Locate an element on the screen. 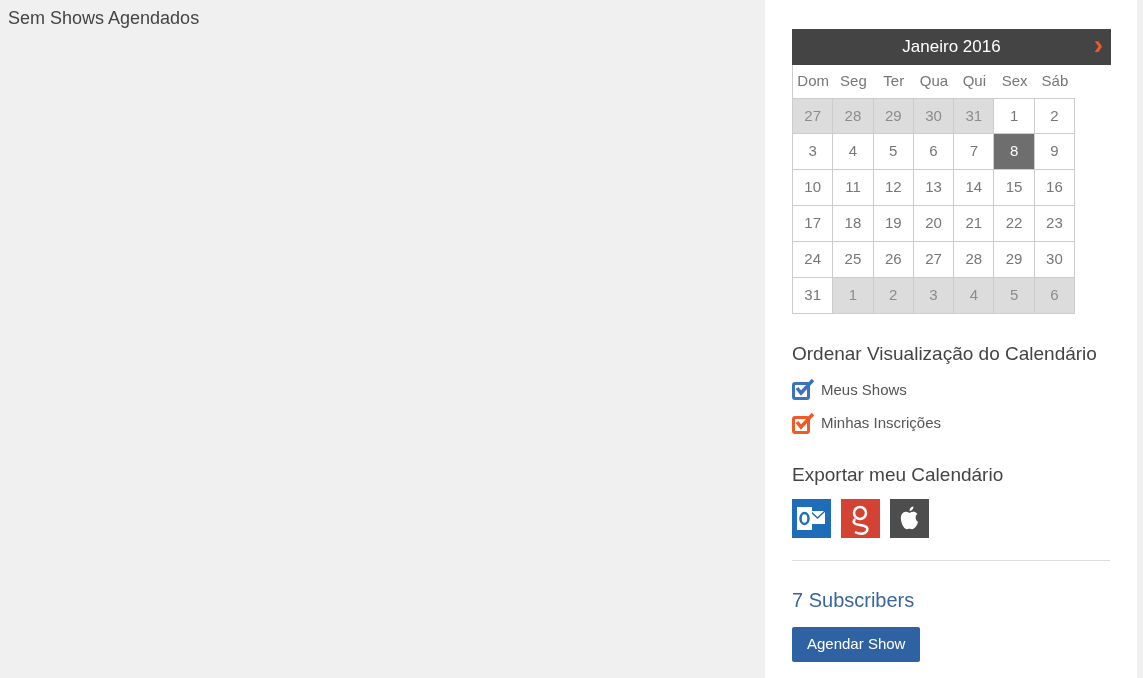 The image size is (1143, 678). subscribers-link: 7 Subscribers is located at coordinates (951, 600).